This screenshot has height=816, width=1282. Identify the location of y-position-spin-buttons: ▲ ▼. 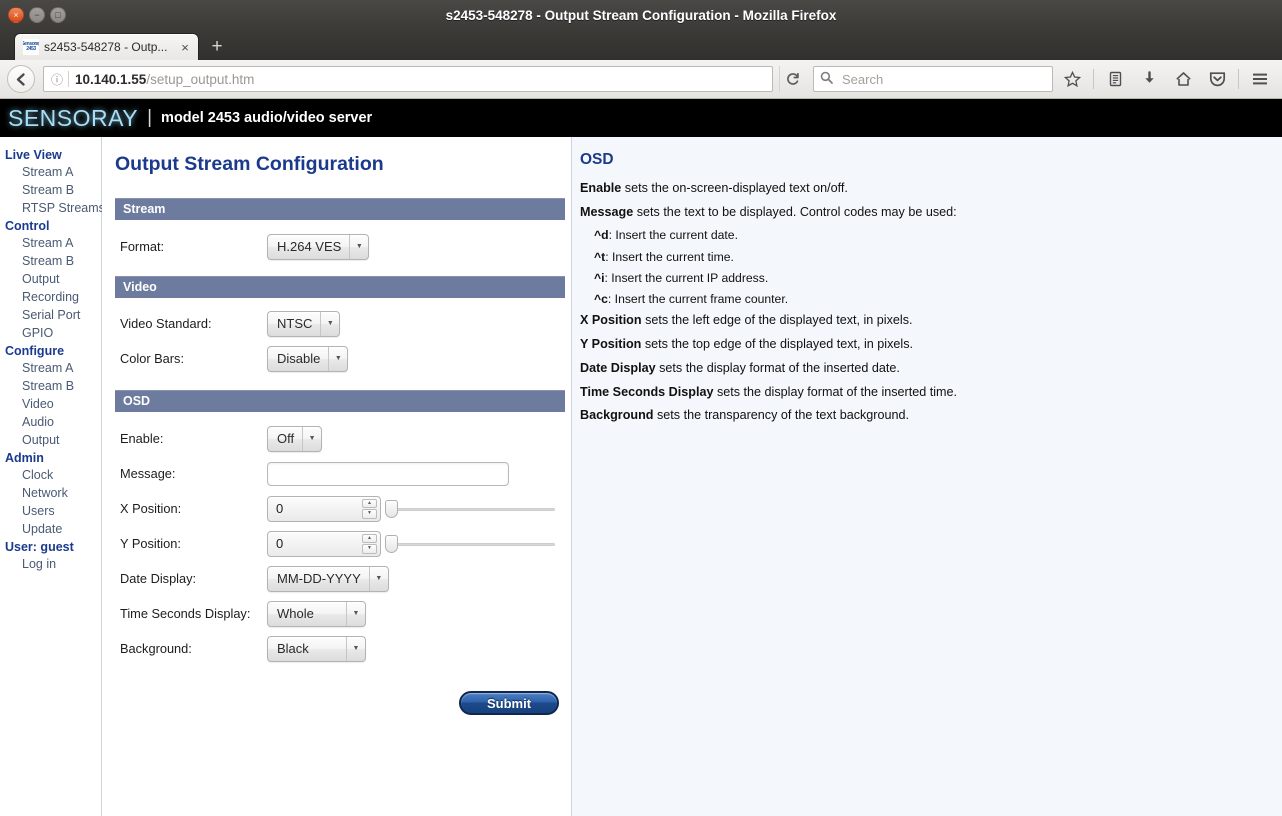
(371, 544).